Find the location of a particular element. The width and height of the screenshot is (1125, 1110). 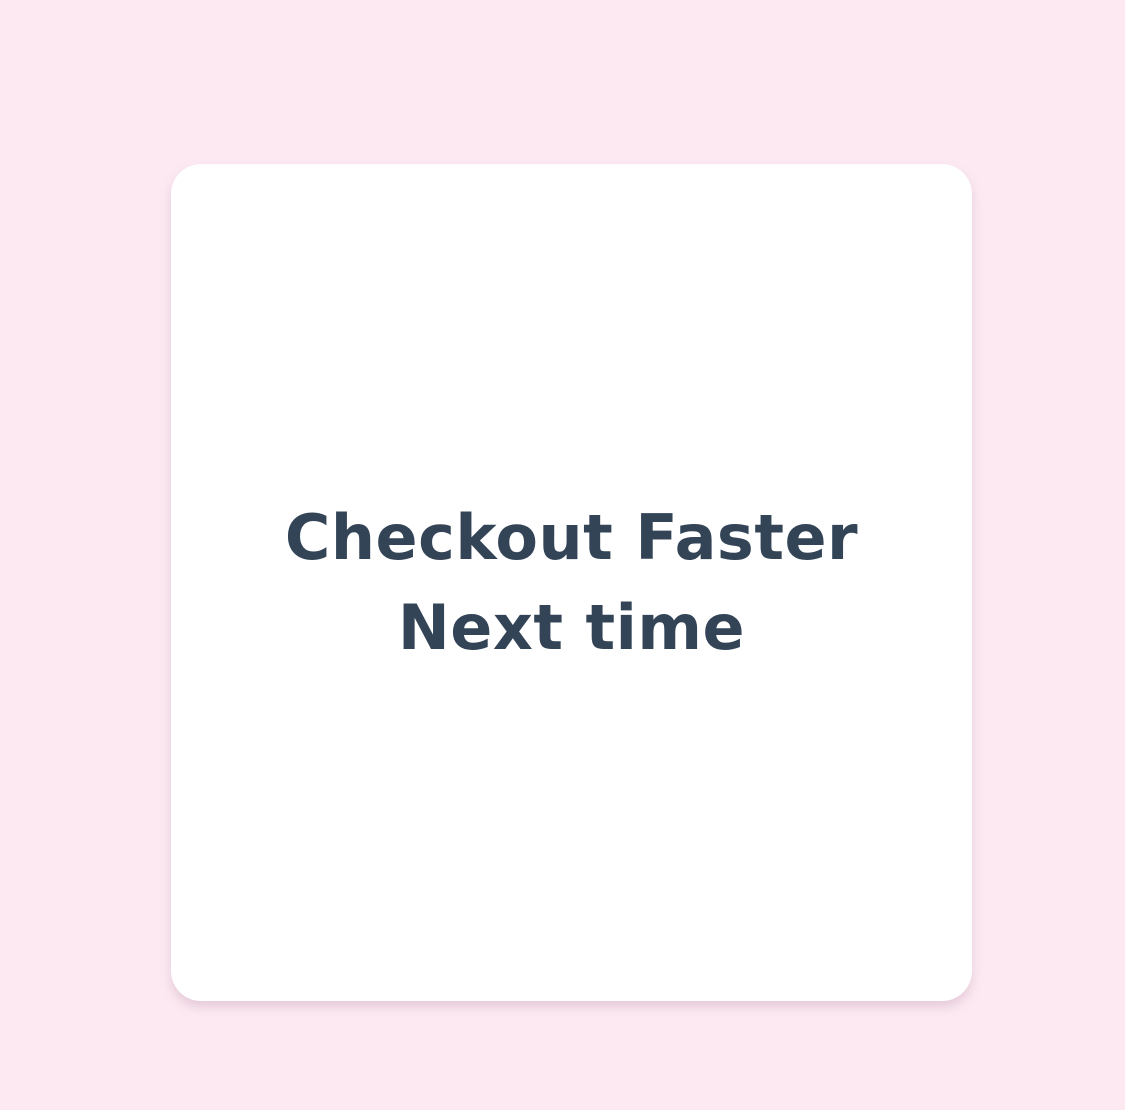

headline-line-2: Next time is located at coordinates (571, 627).